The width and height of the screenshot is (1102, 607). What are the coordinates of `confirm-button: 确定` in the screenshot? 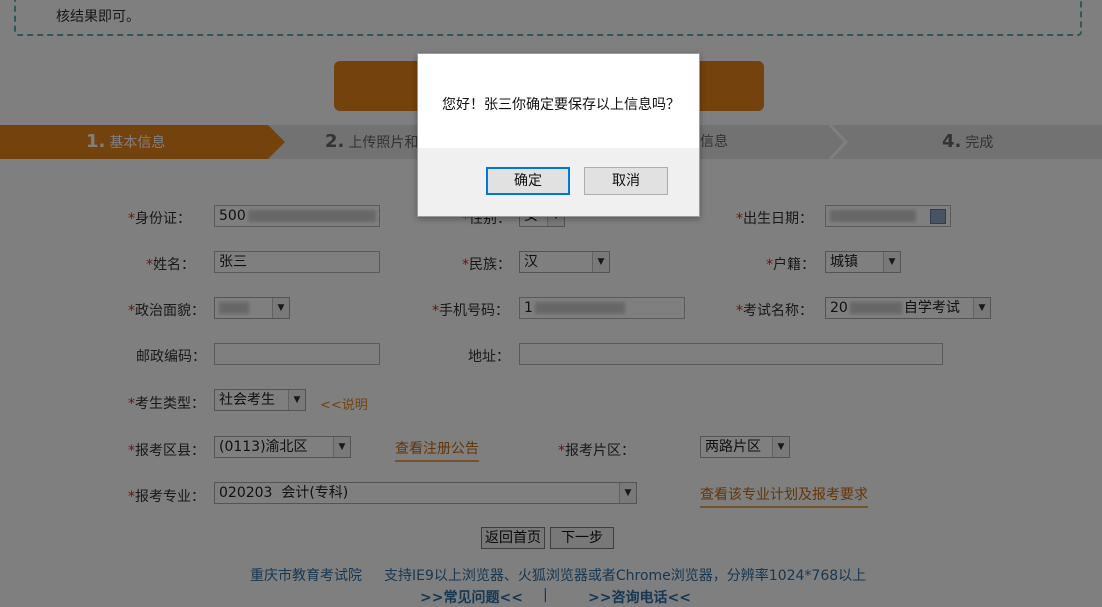 It's located at (528, 181).